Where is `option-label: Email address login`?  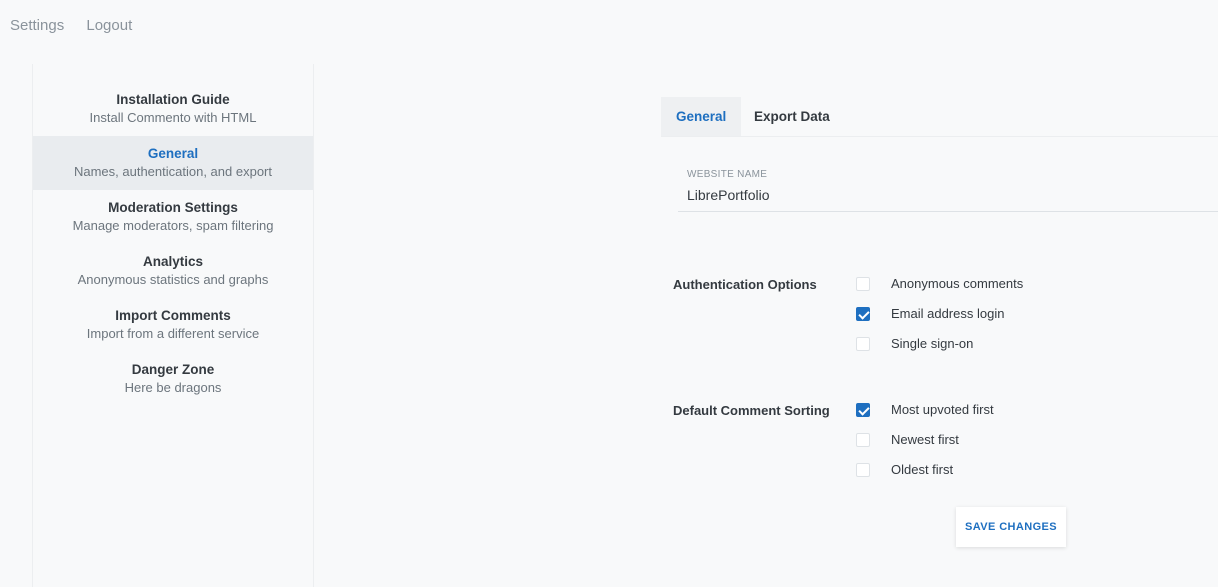
option-label: Email address login is located at coordinates (948, 313).